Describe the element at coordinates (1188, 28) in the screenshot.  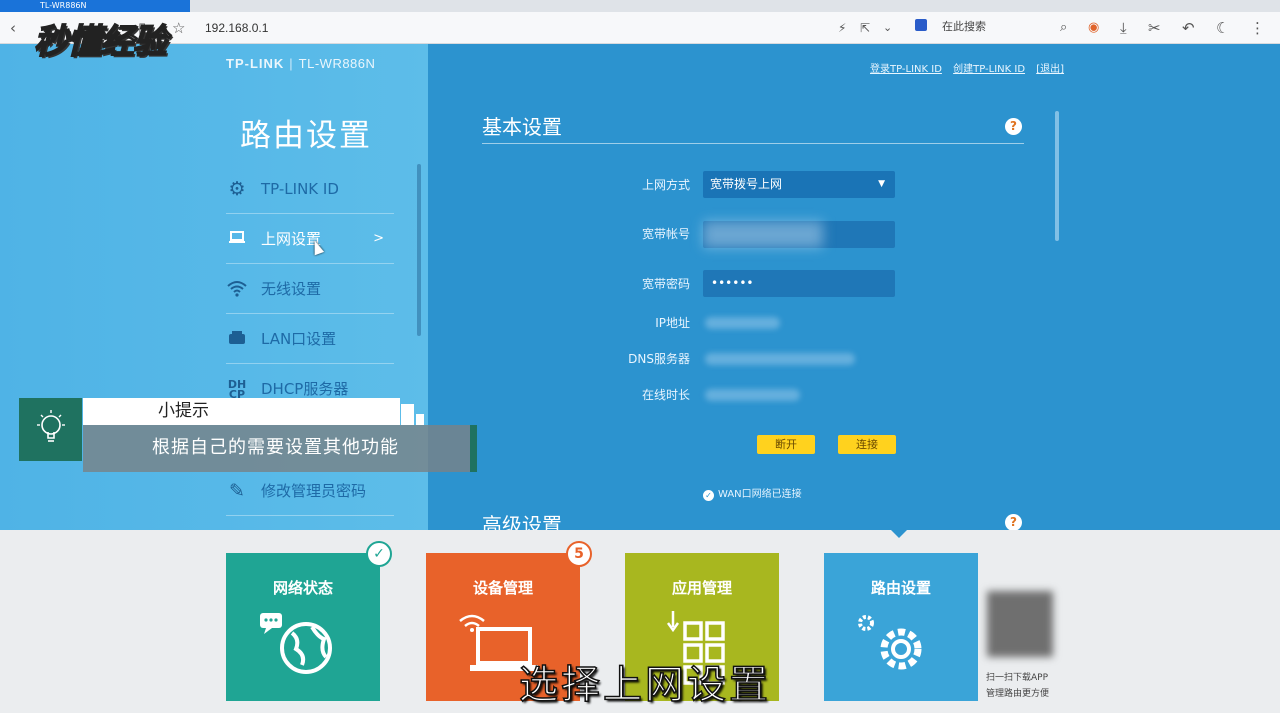
I see `undo-icon: ↶` at that location.